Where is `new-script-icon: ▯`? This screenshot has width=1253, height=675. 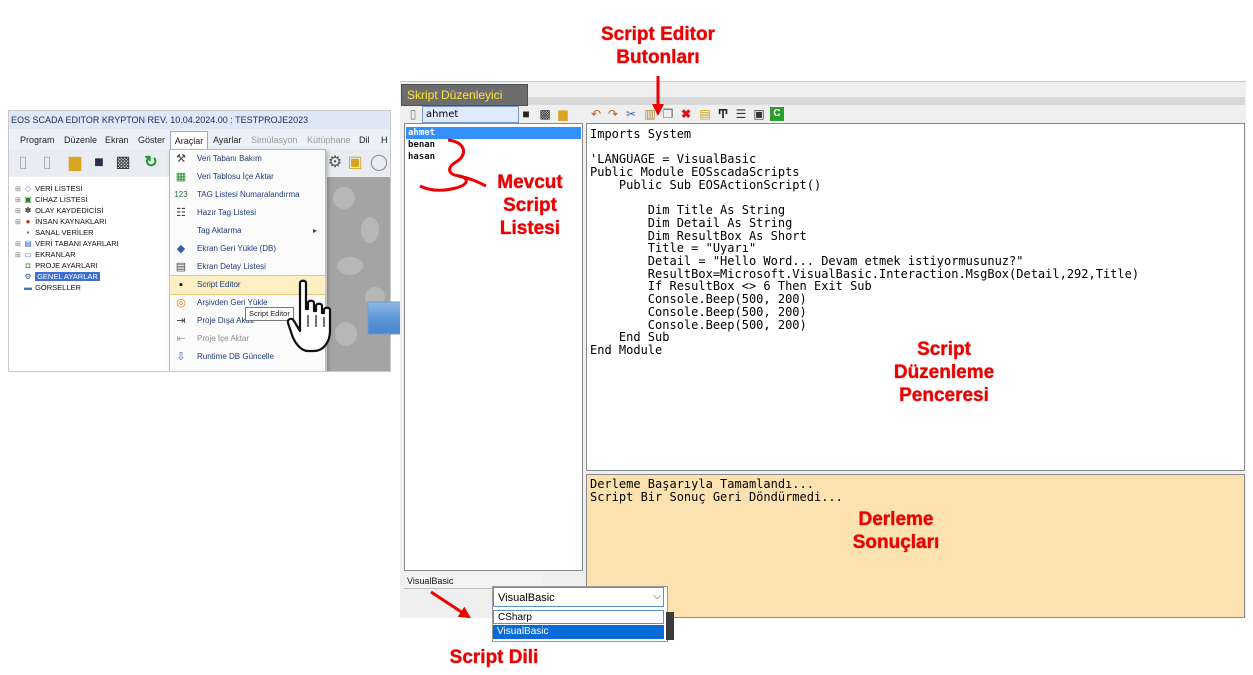
new-script-icon: ▯ is located at coordinates (413, 114).